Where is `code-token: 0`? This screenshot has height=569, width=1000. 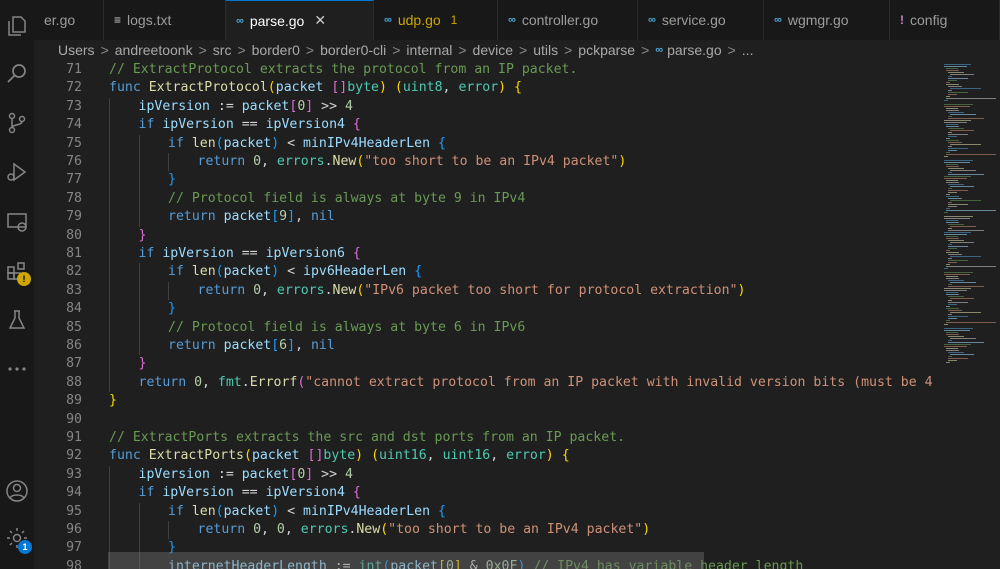
code-token: 0 is located at coordinates (198, 382).